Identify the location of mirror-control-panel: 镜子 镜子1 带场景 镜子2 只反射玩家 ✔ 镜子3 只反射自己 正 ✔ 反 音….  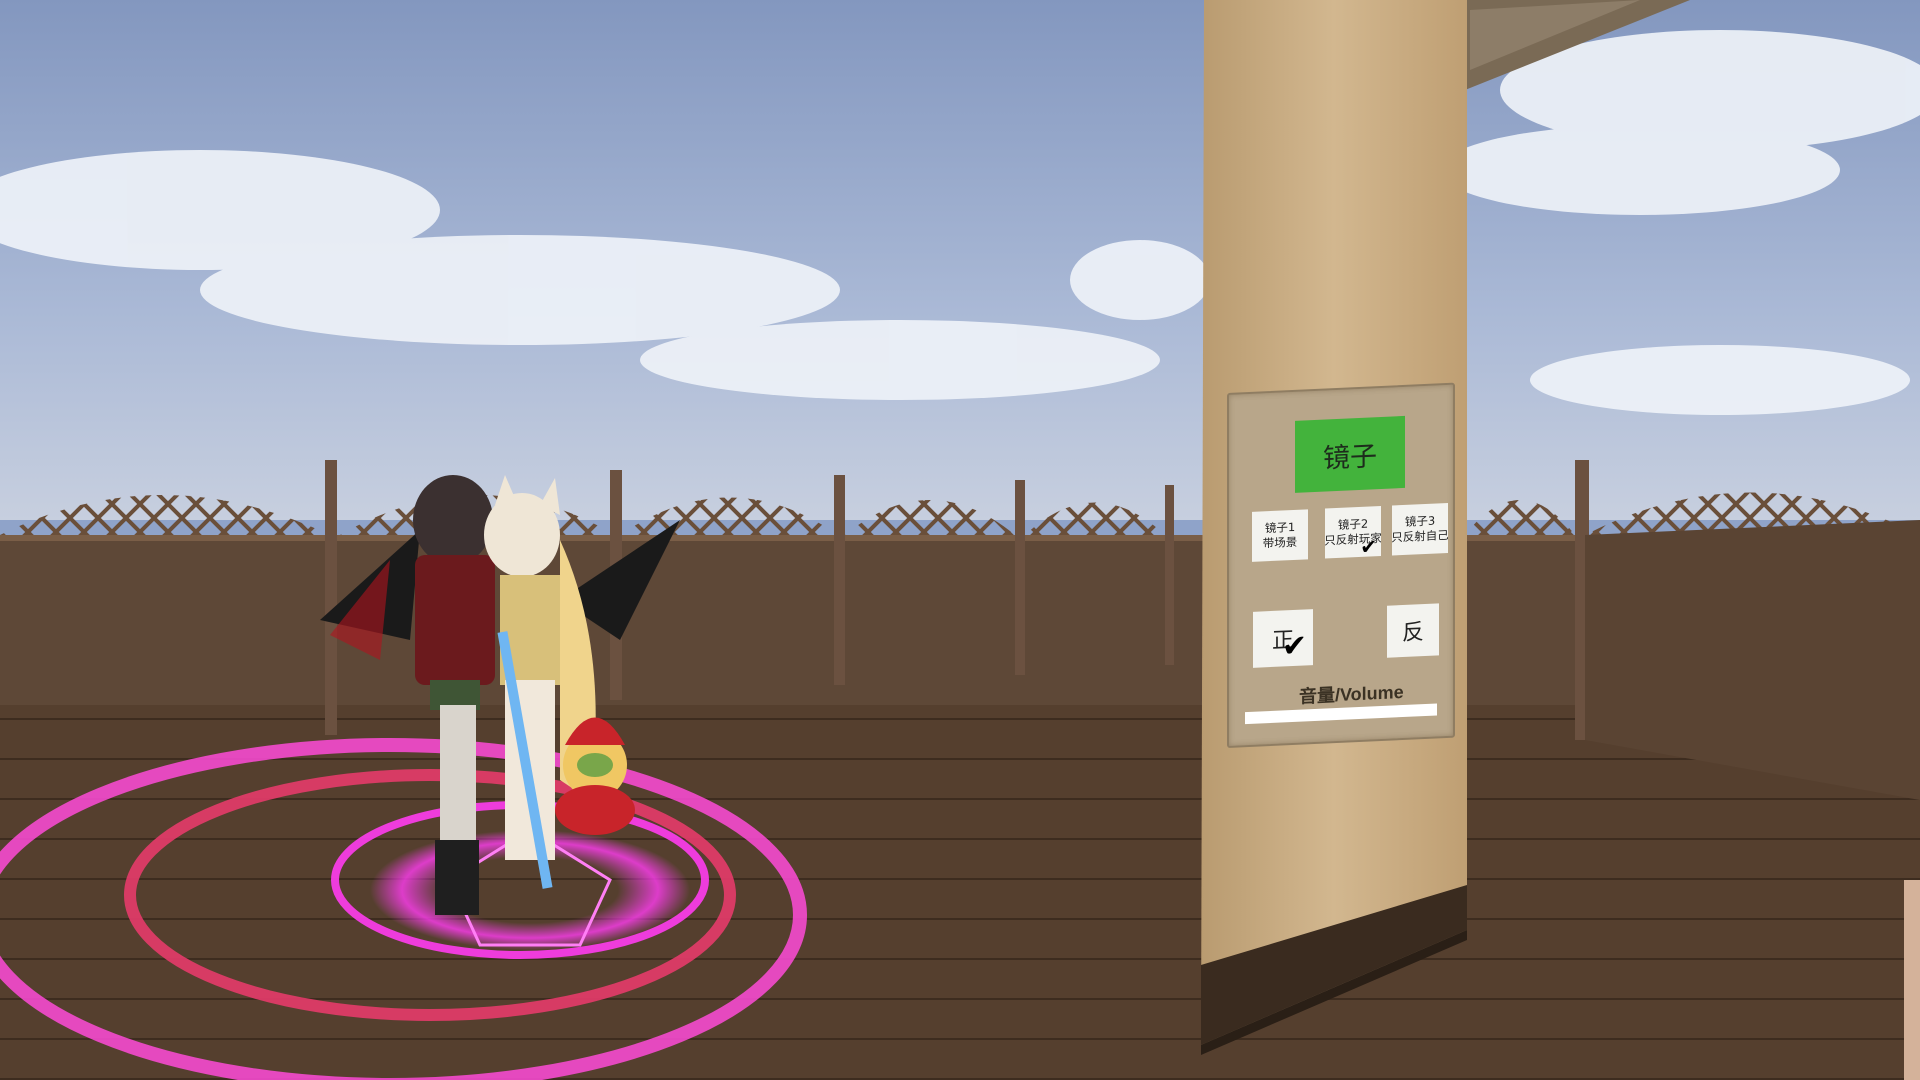
(1341, 565).